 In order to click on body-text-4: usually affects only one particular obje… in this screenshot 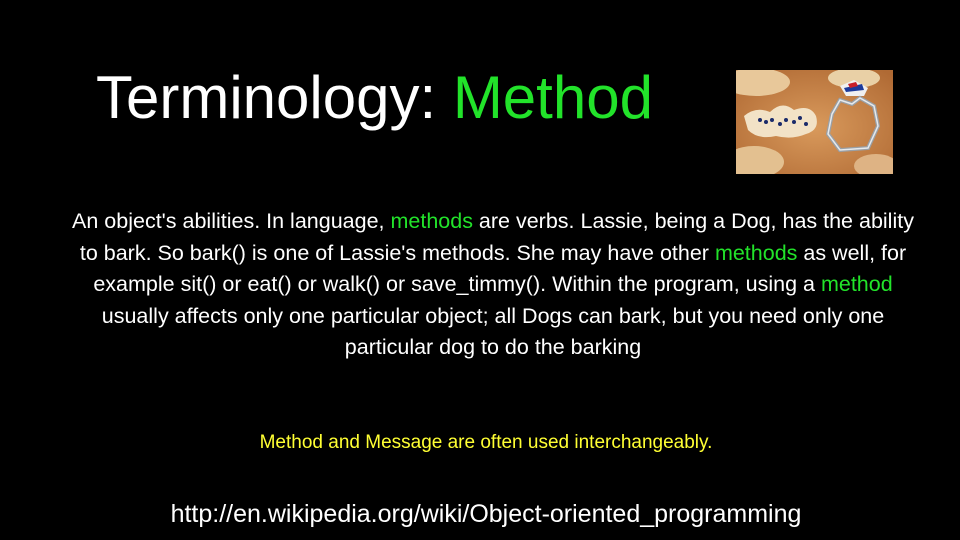, I will do `click(493, 331)`.